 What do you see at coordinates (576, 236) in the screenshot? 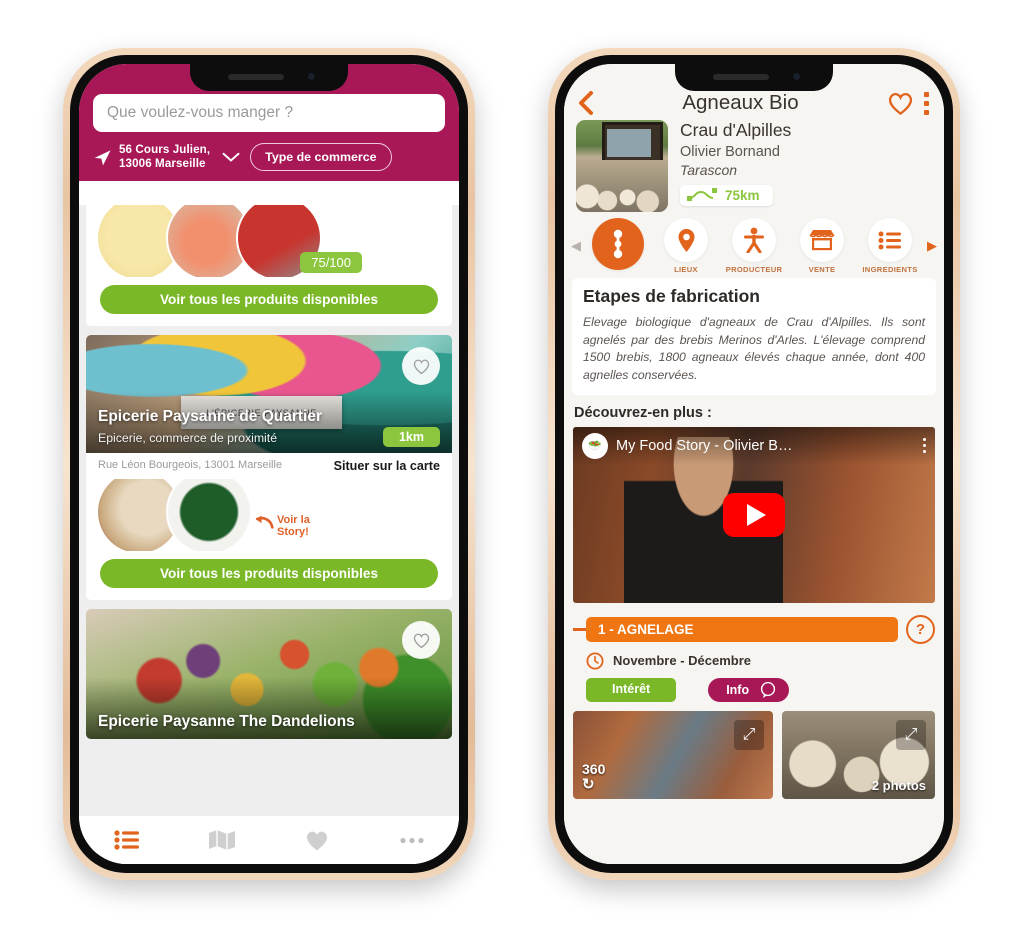
I see `tabs-prev-arrow: ◀` at bounding box center [576, 236].